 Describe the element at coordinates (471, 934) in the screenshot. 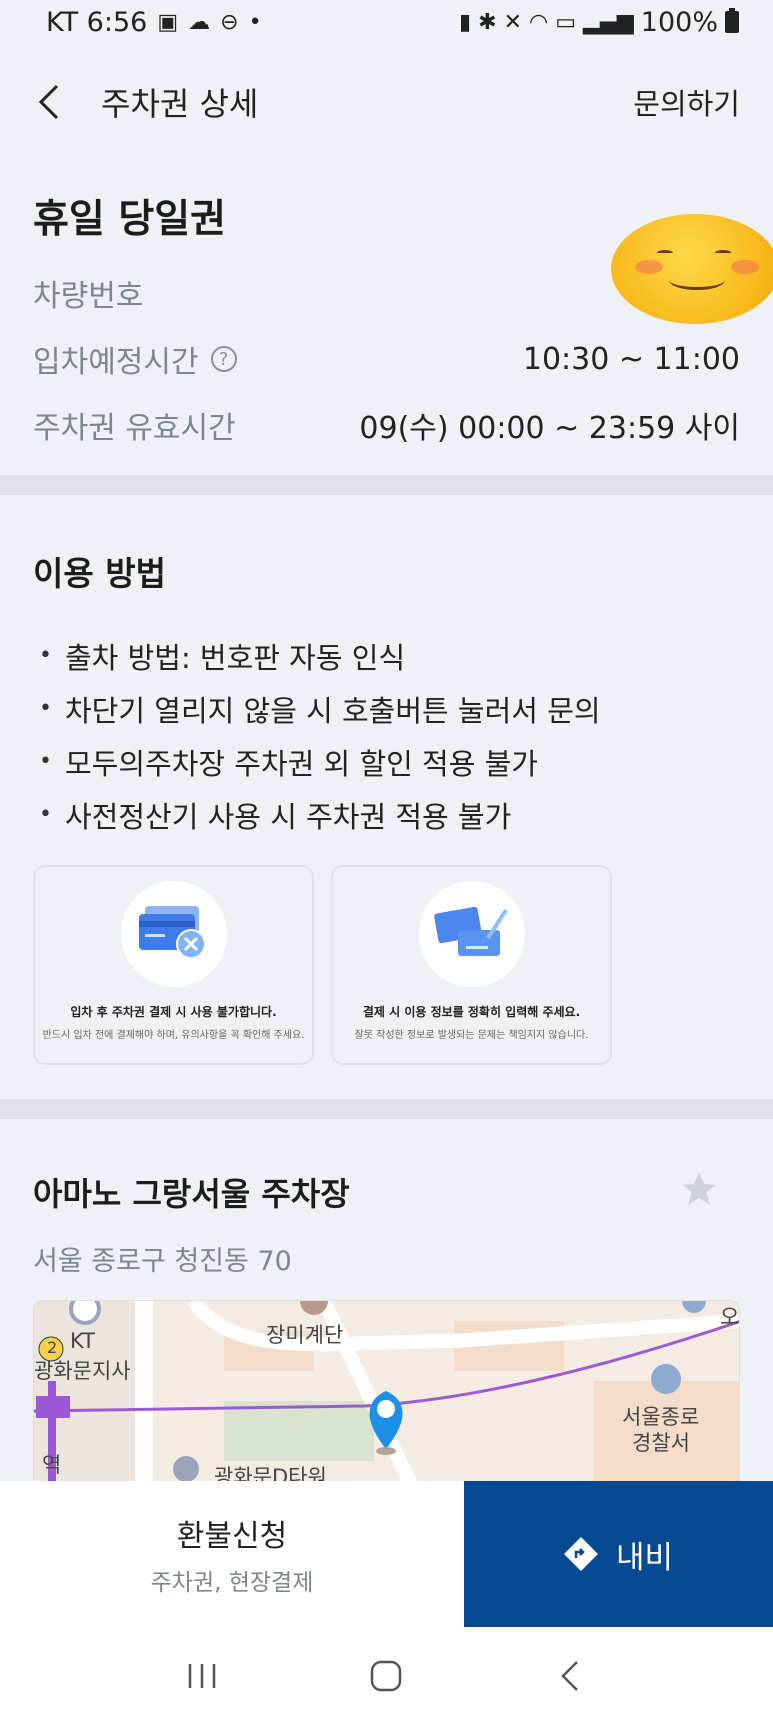

I see `info-card-pen-icon` at that location.